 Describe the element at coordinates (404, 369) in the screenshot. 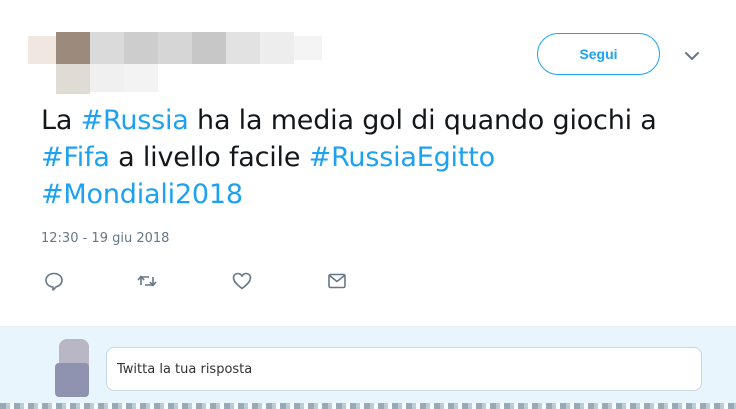

I see `reply-input` at that location.